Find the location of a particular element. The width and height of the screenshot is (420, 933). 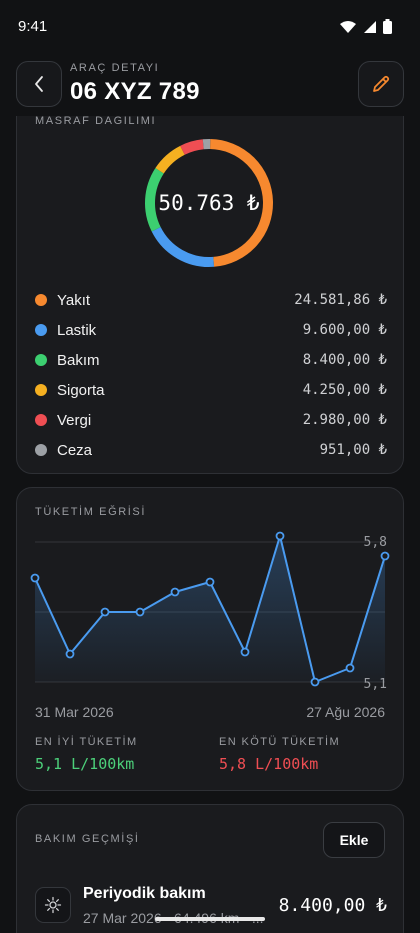

legend-item-name: Lastik is located at coordinates (77, 330).